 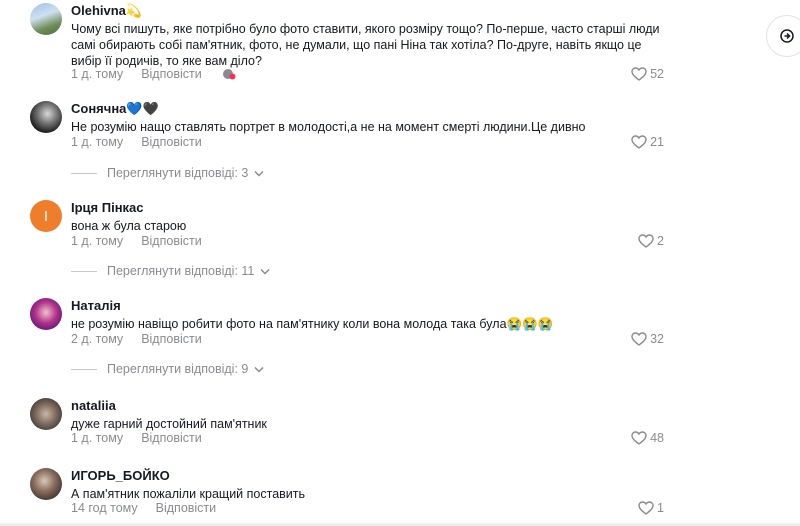 I want to click on comment-time: 2 д. тому, so click(x=97, y=339).